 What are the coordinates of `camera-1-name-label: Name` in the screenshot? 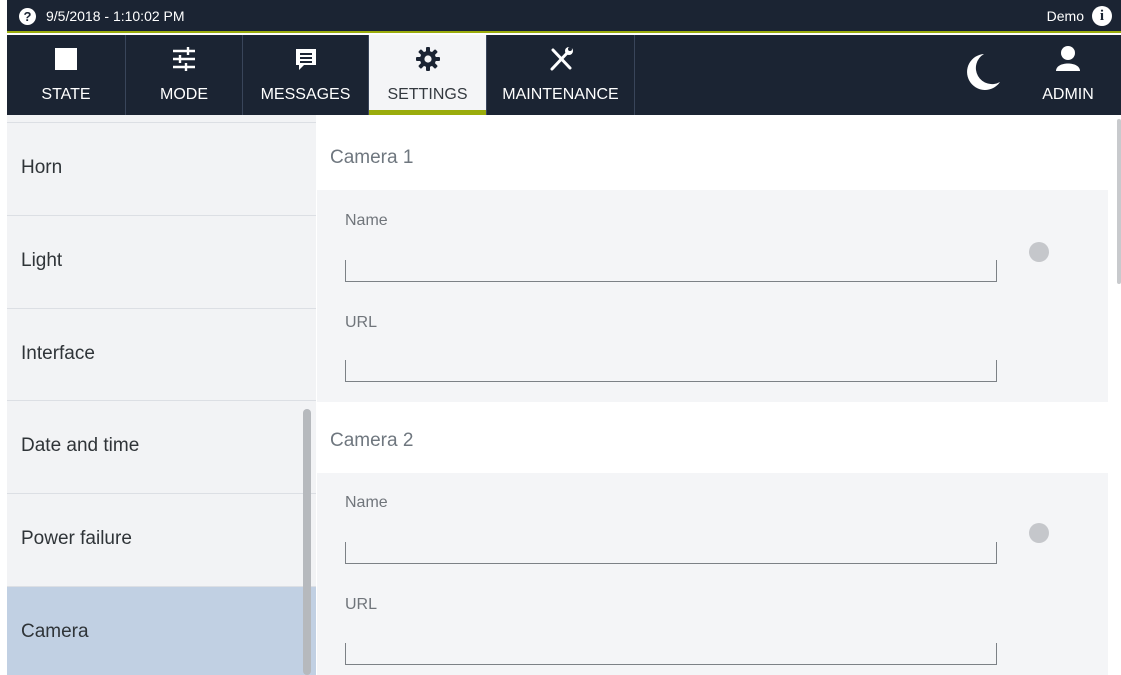 It's located at (366, 220).